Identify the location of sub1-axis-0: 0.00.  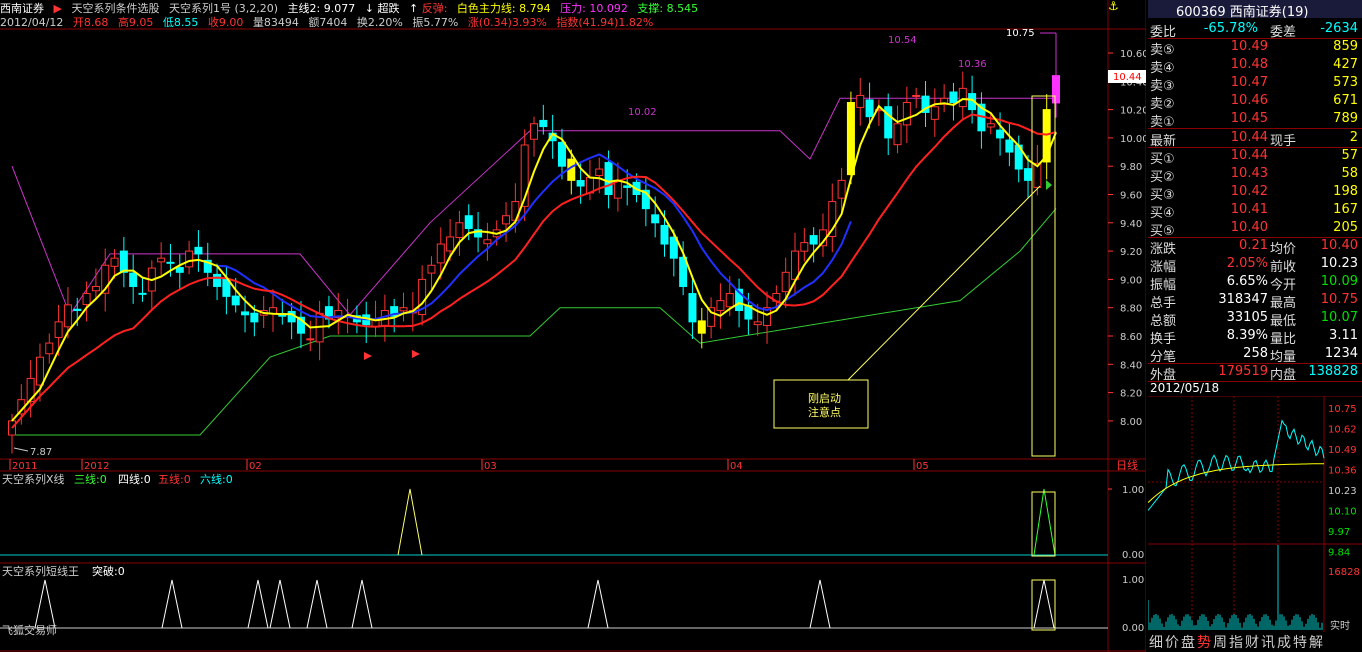
(1133, 555).